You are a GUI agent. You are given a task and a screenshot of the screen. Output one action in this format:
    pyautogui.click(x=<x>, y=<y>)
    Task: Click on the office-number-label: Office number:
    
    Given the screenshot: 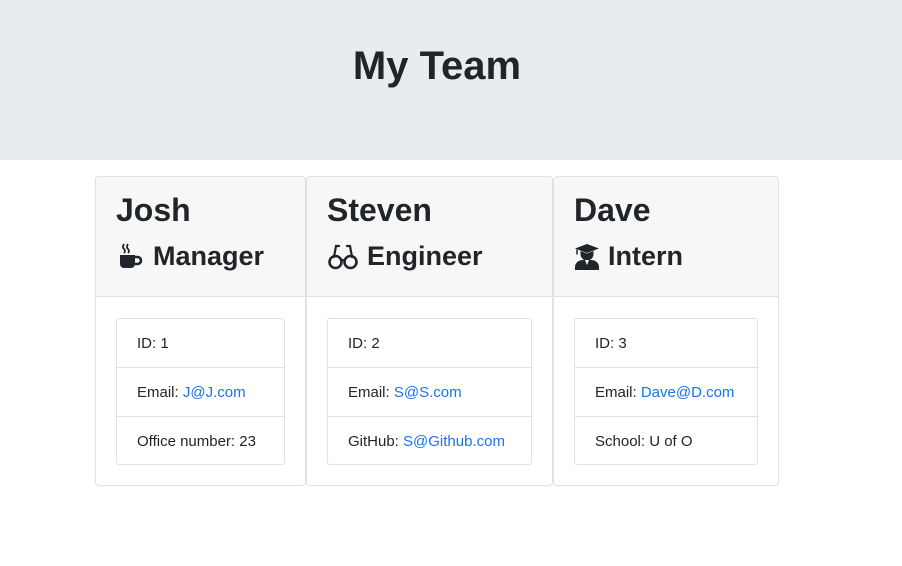 What is the action you would take?
    pyautogui.click(x=188, y=441)
    